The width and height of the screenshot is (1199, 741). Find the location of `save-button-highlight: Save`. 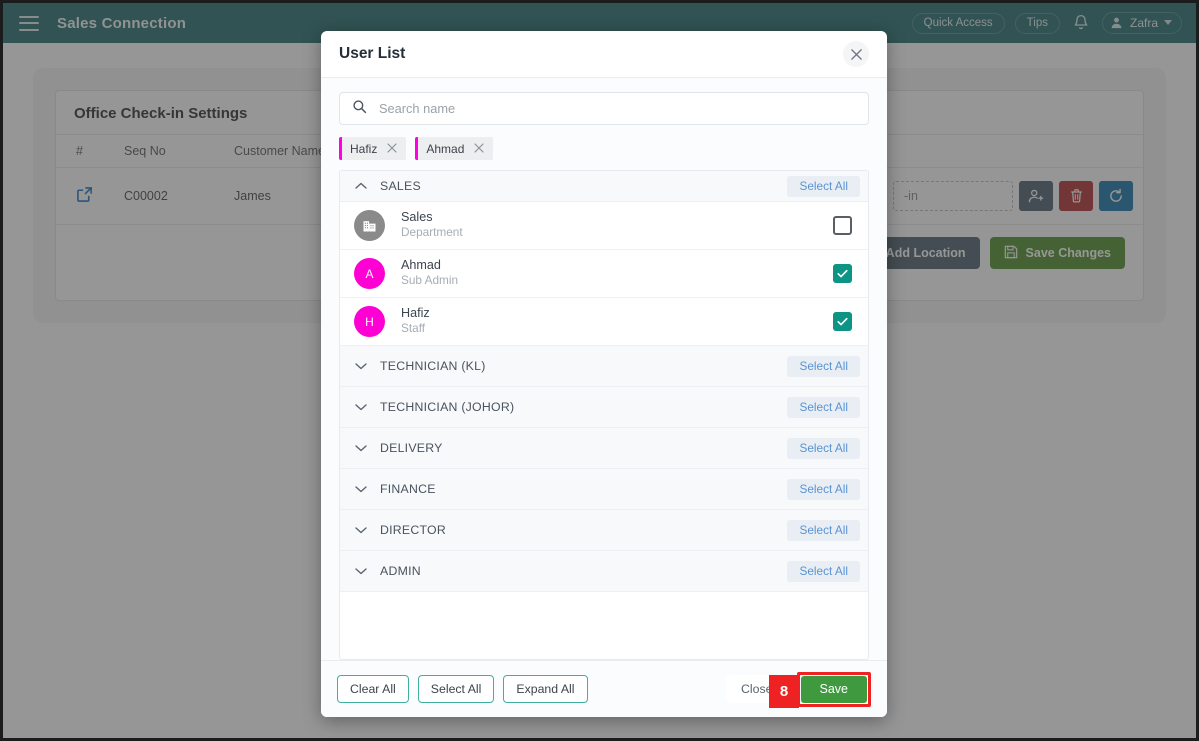

save-button-highlight: Save is located at coordinates (833, 689).